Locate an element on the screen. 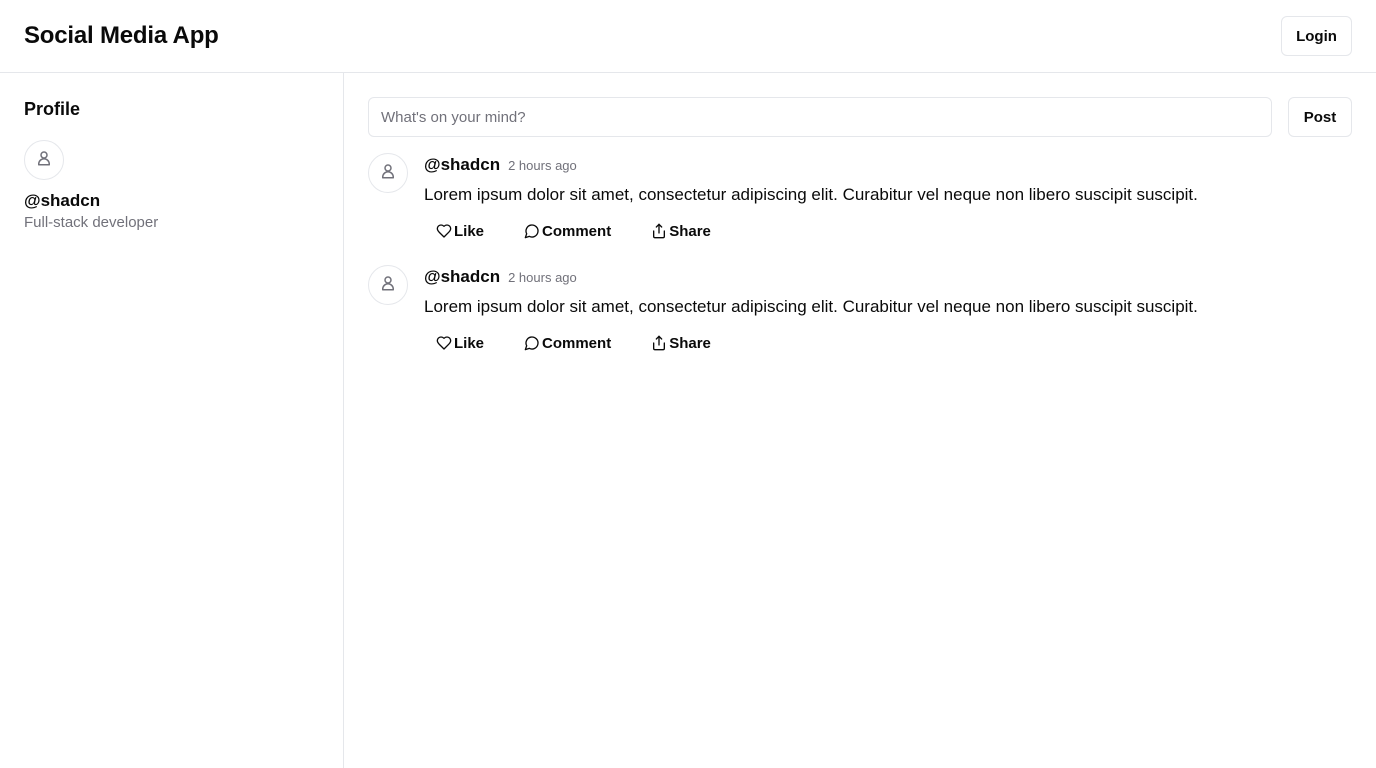 The height and width of the screenshot is (768, 1376). app-header: Social Media App Login is located at coordinates (688, 36).